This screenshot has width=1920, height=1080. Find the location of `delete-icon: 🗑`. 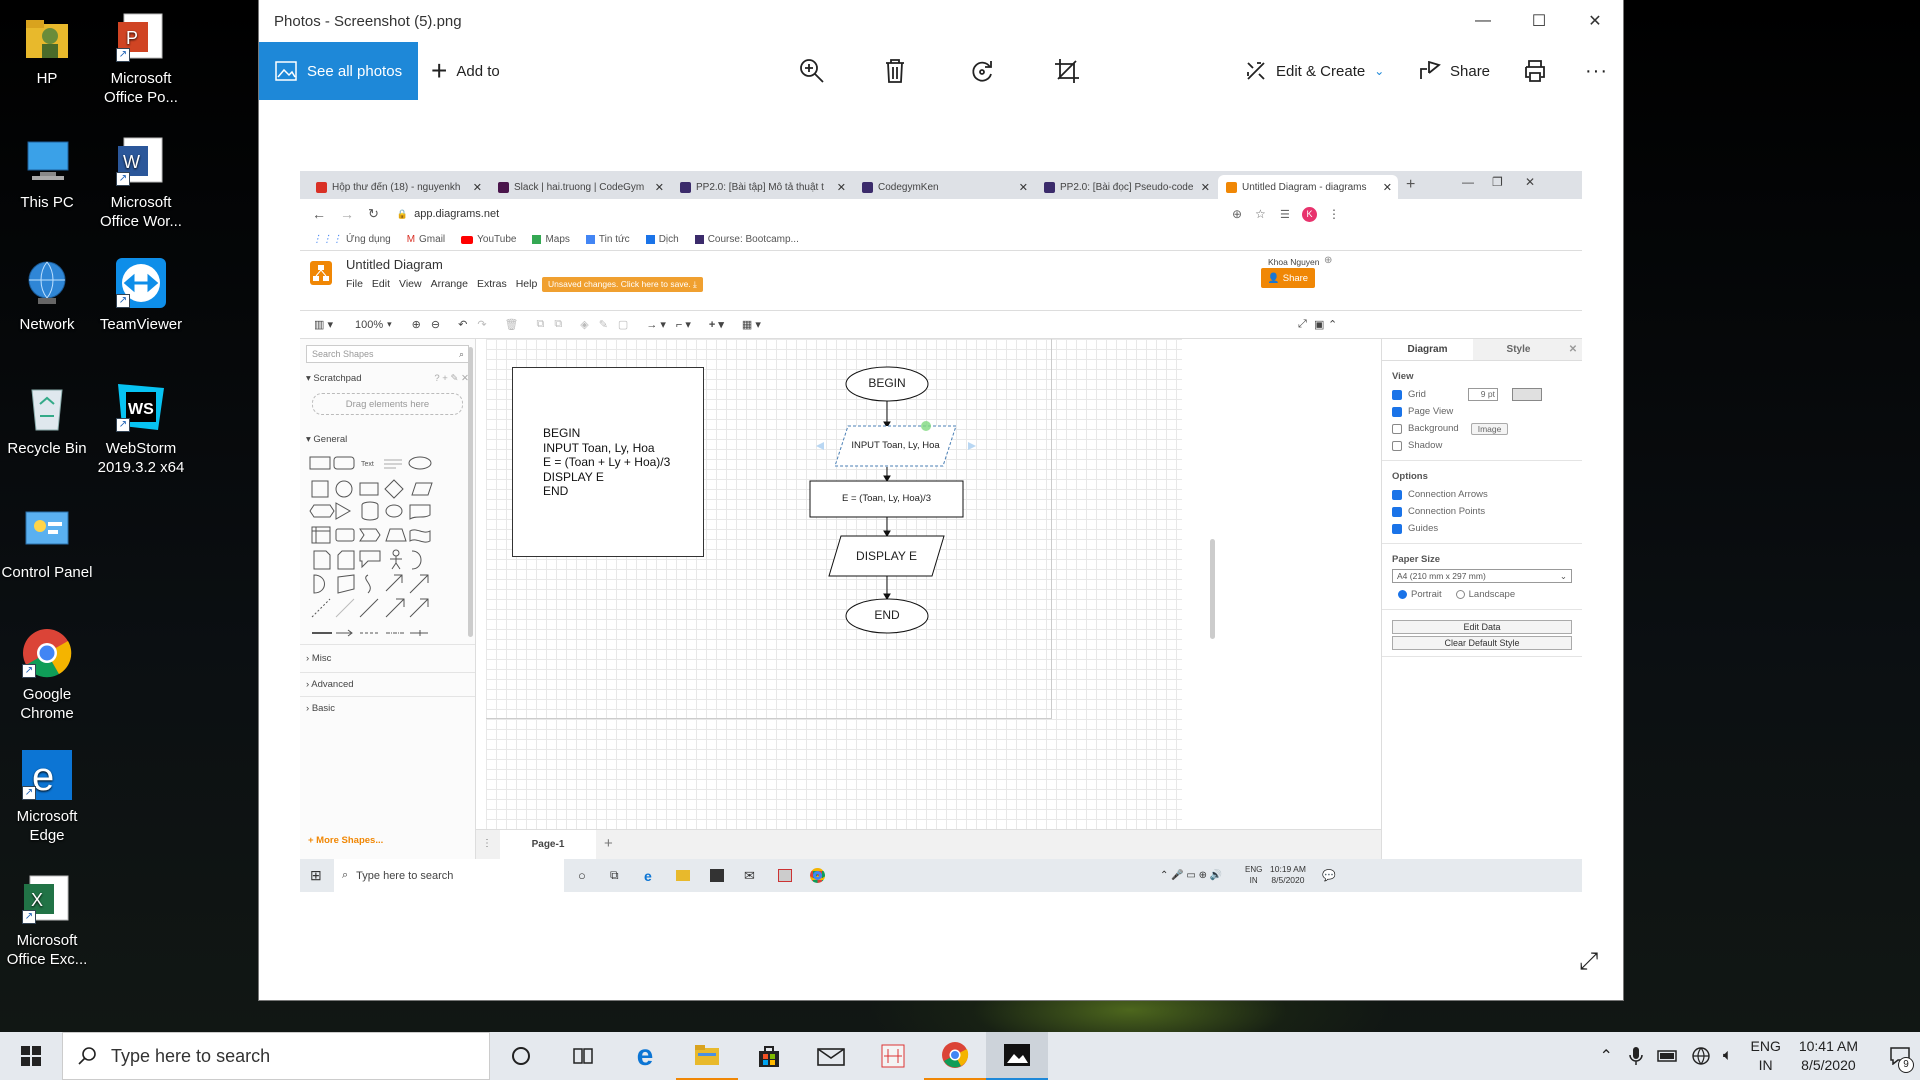

delete-icon: 🗑 is located at coordinates (512, 324).